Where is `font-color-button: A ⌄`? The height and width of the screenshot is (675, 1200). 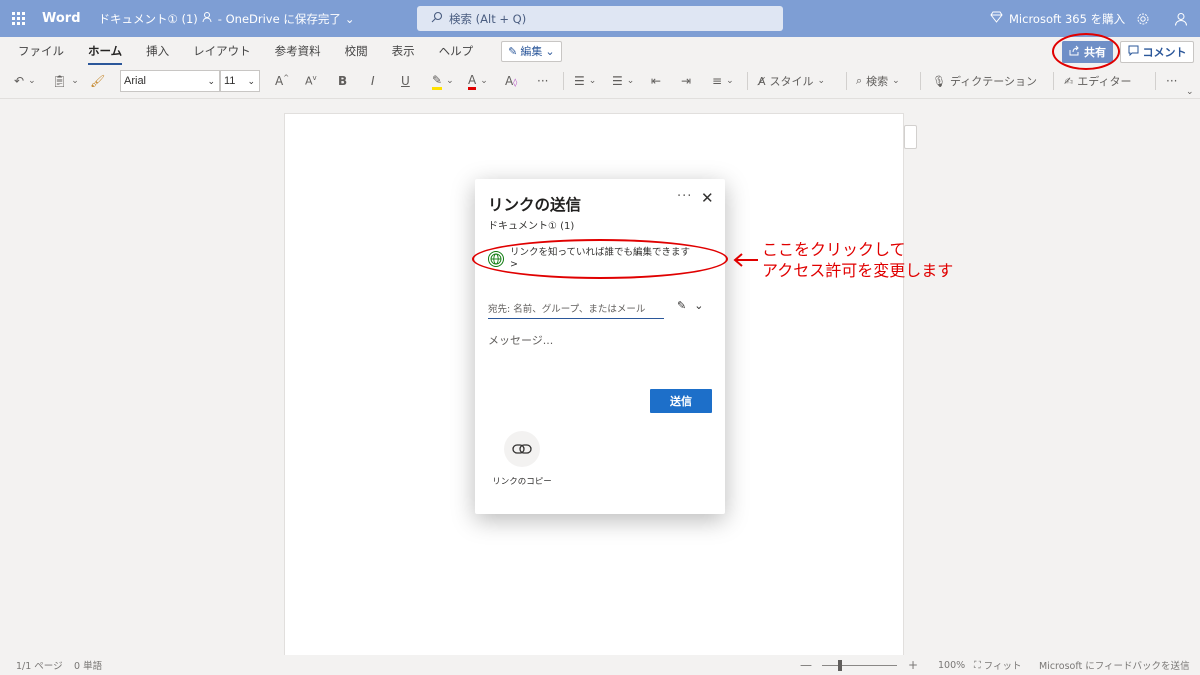 font-color-button: A ⌄ is located at coordinates (478, 81).